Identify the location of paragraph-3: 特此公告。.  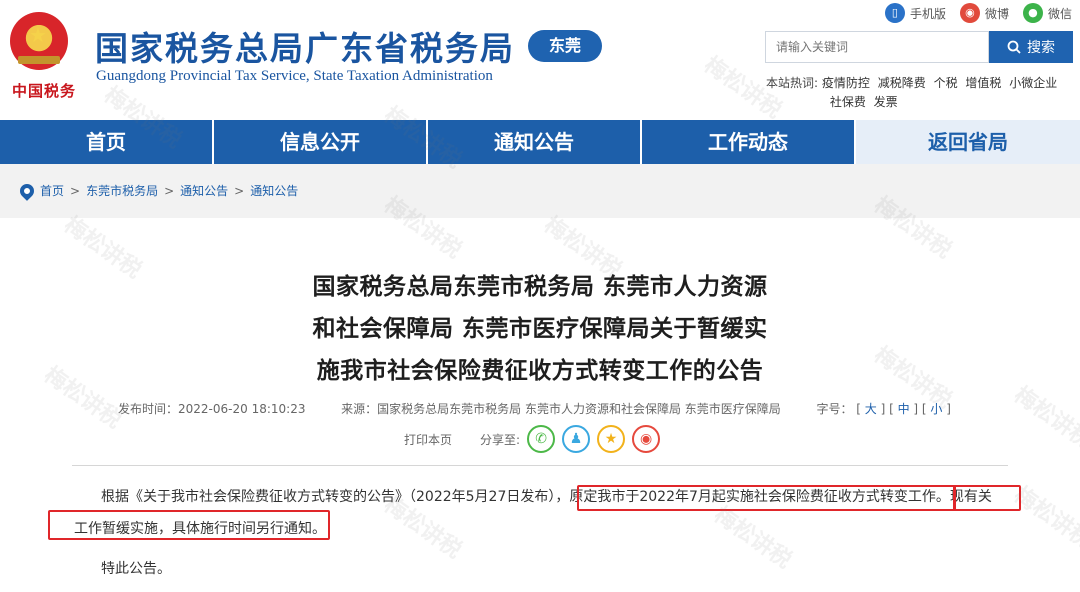
(136, 569).